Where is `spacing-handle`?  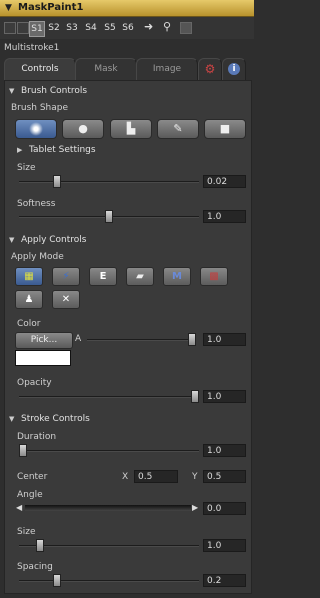
spacing-handle is located at coordinates (57, 580).